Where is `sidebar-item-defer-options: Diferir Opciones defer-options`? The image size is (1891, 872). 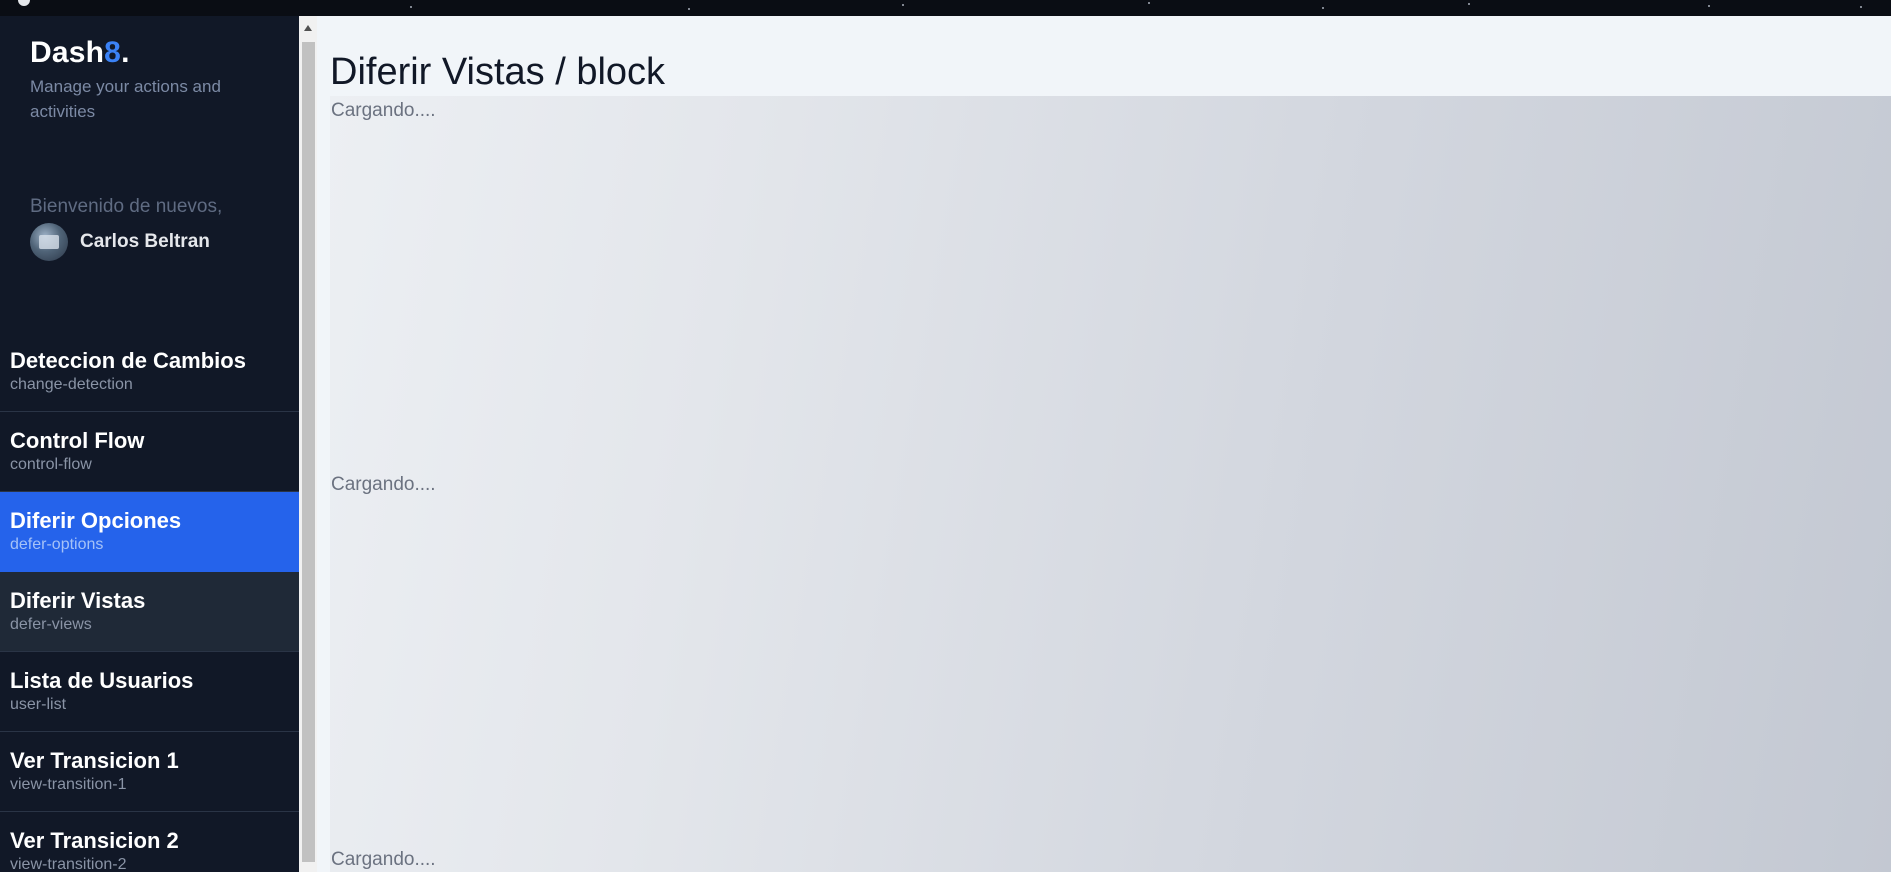
sidebar-item-defer-options: Diferir Opciones defer-options is located at coordinates (149, 532).